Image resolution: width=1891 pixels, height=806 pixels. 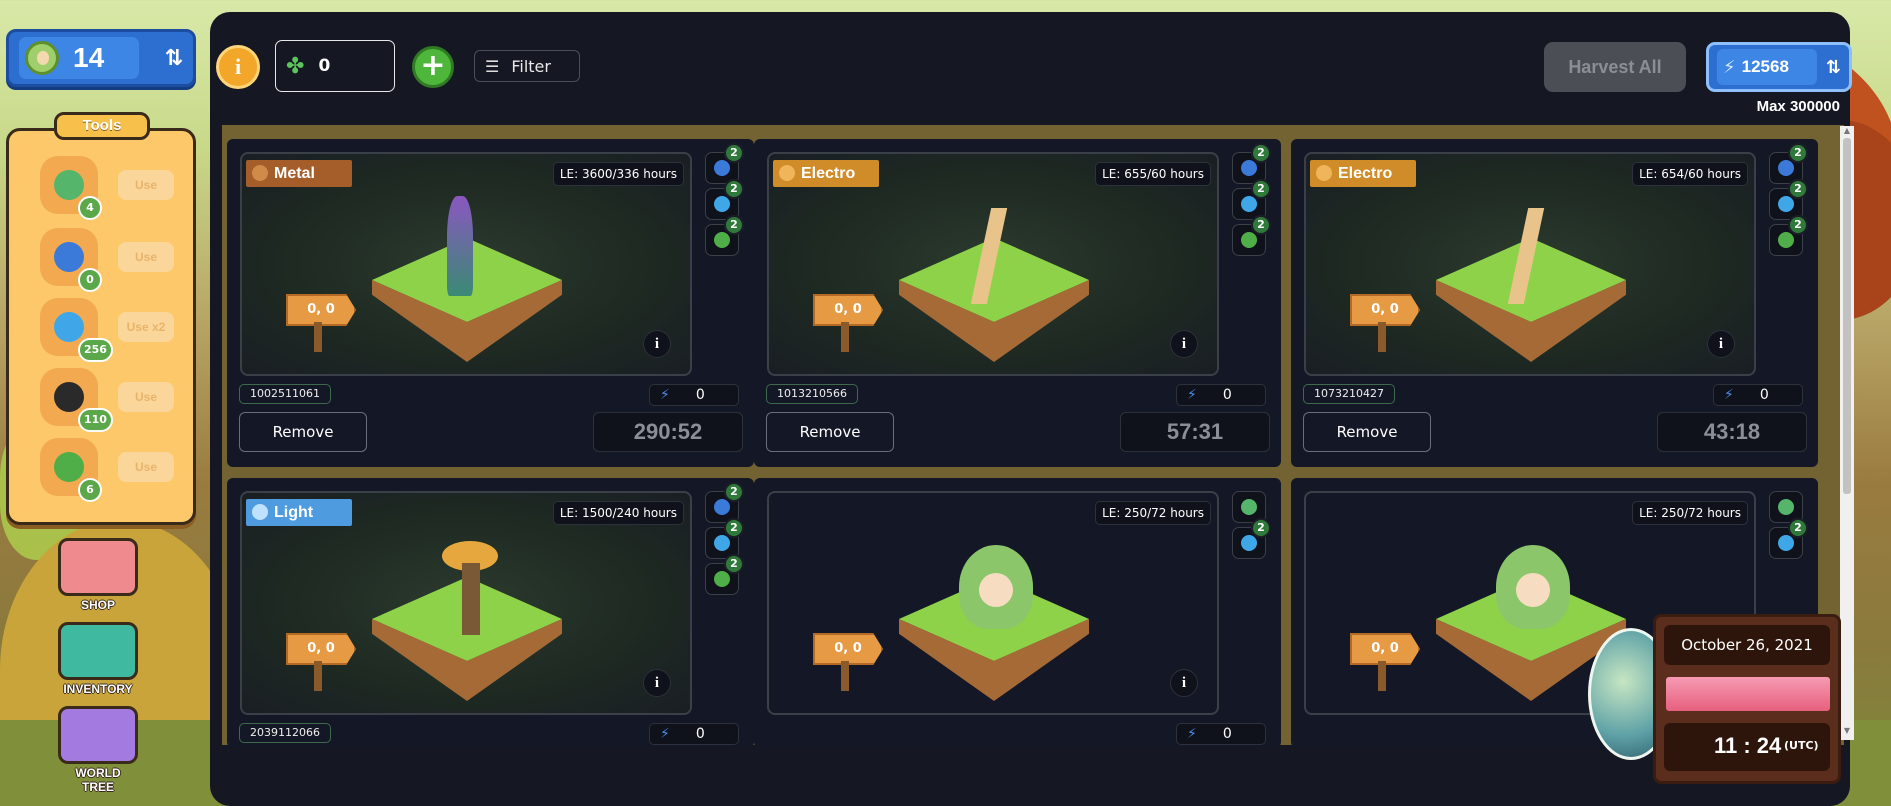 What do you see at coordinates (1349, 394) in the screenshot?
I see `plant-id: 1073210427` at bounding box center [1349, 394].